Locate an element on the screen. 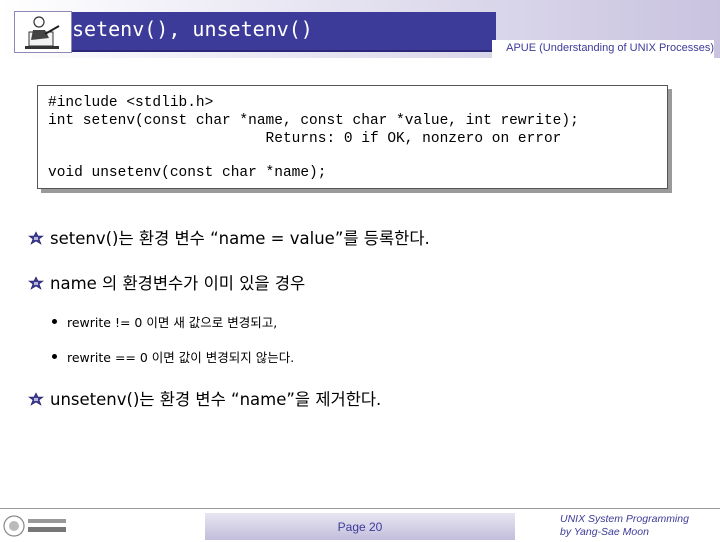 Image resolution: width=720 pixels, height=542 pixels. bullet-text: name 의 환경변수가 이미 있을 경우 is located at coordinates (178, 283).